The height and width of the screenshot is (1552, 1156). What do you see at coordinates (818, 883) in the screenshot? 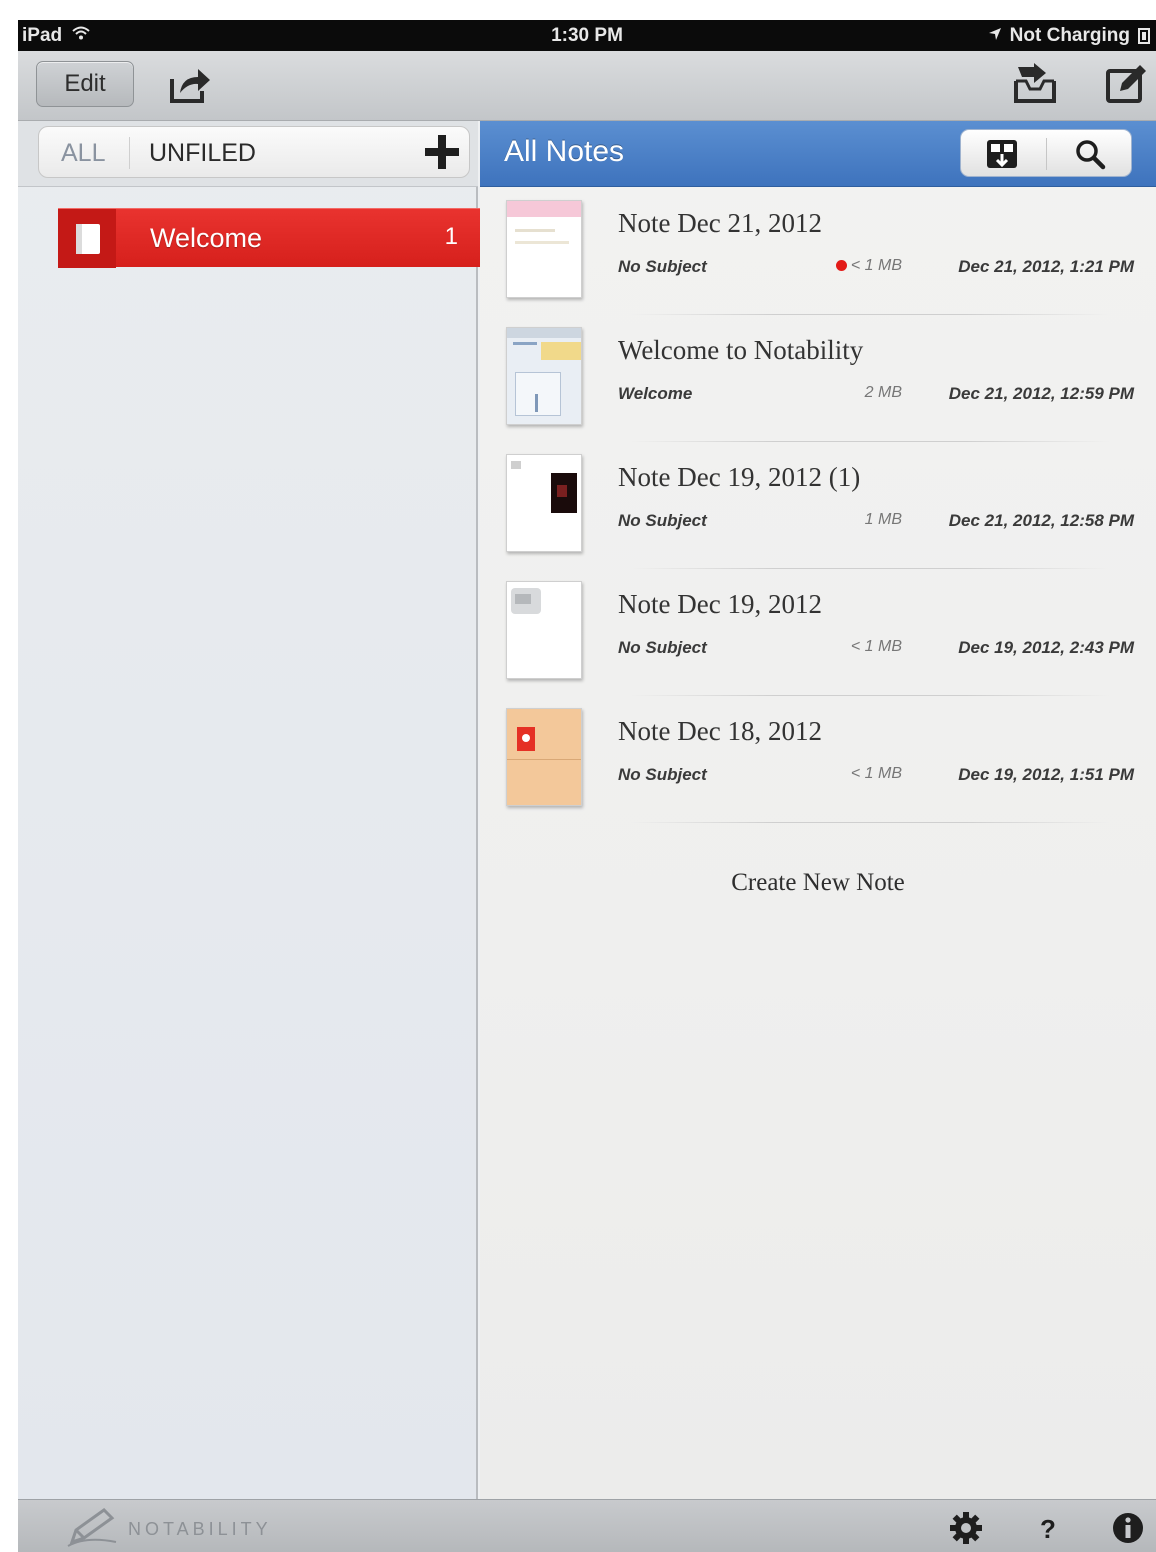
I see `create-new-note-button: Create New Note` at bounding box center [818, 883].